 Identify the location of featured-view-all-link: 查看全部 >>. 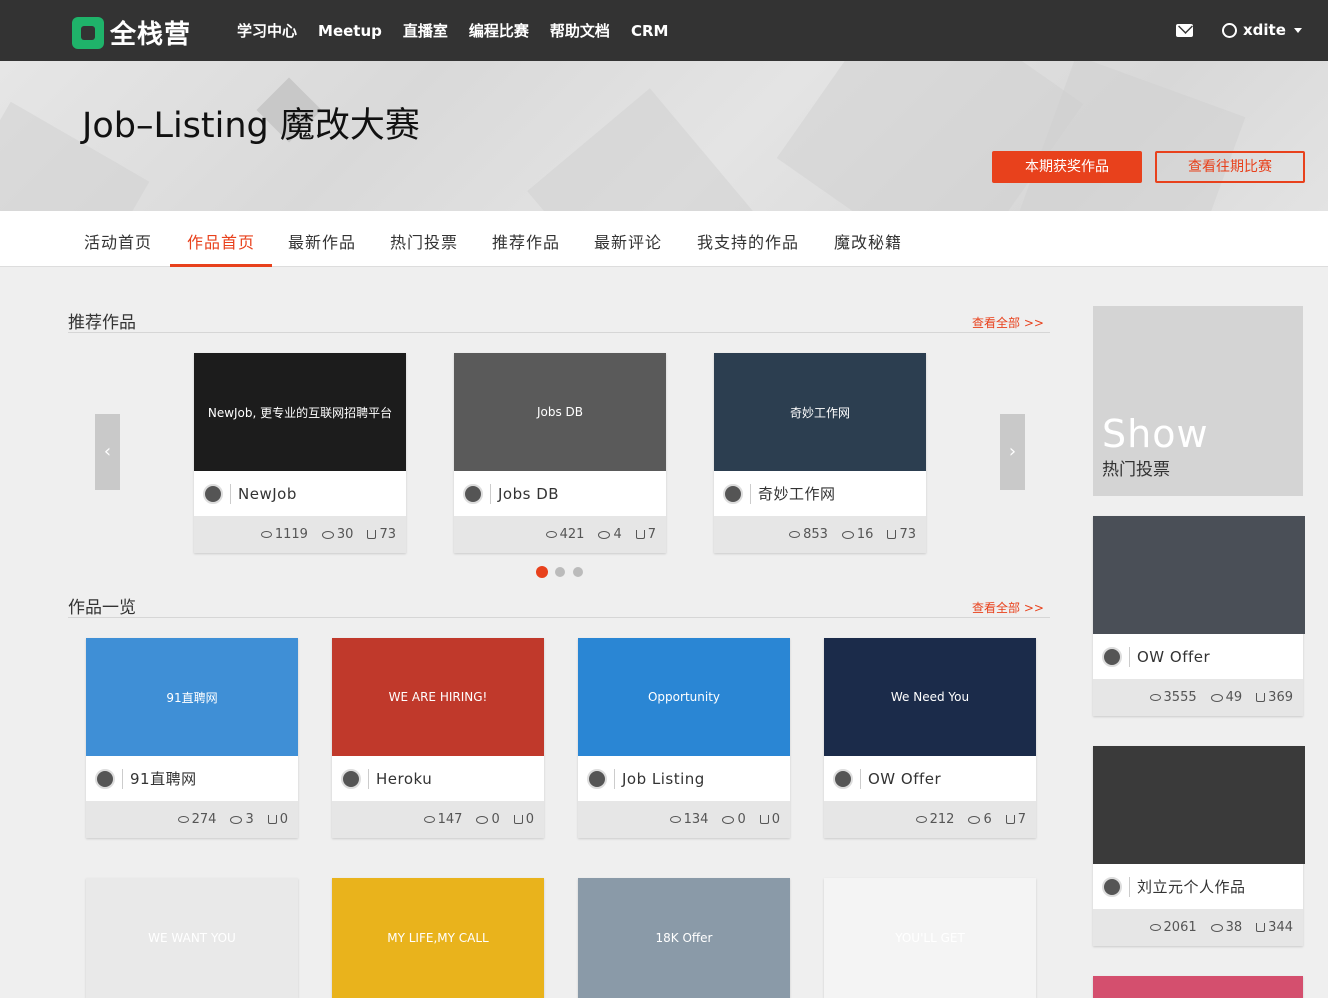
(1008, 322).